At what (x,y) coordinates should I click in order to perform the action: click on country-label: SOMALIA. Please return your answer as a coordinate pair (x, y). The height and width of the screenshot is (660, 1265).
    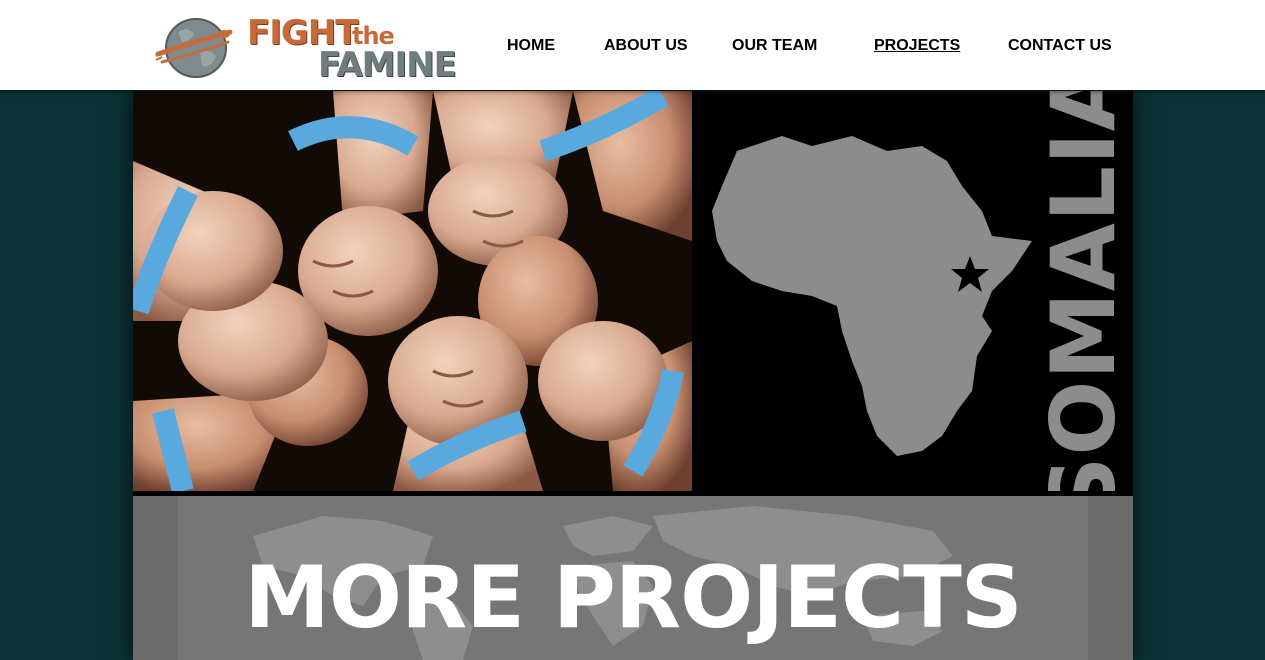
    Looking at the image, I should click on (1082, 291).